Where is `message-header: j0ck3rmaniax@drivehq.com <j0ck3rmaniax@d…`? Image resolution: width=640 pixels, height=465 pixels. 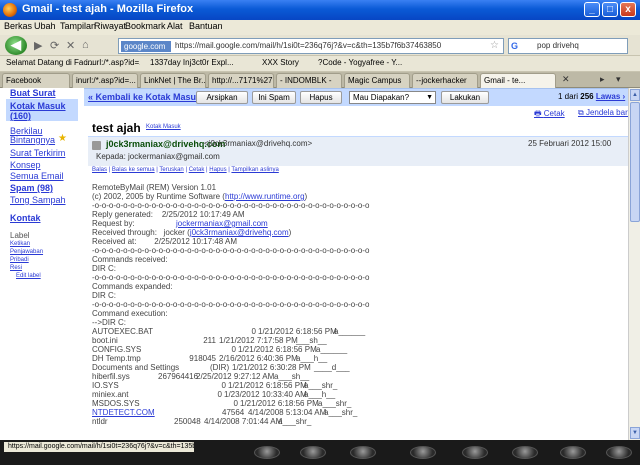
message-header: j0ck3rmaniax@drivehq.com <j0ck3rmaniax@d… is located at coordinates (358, 151).